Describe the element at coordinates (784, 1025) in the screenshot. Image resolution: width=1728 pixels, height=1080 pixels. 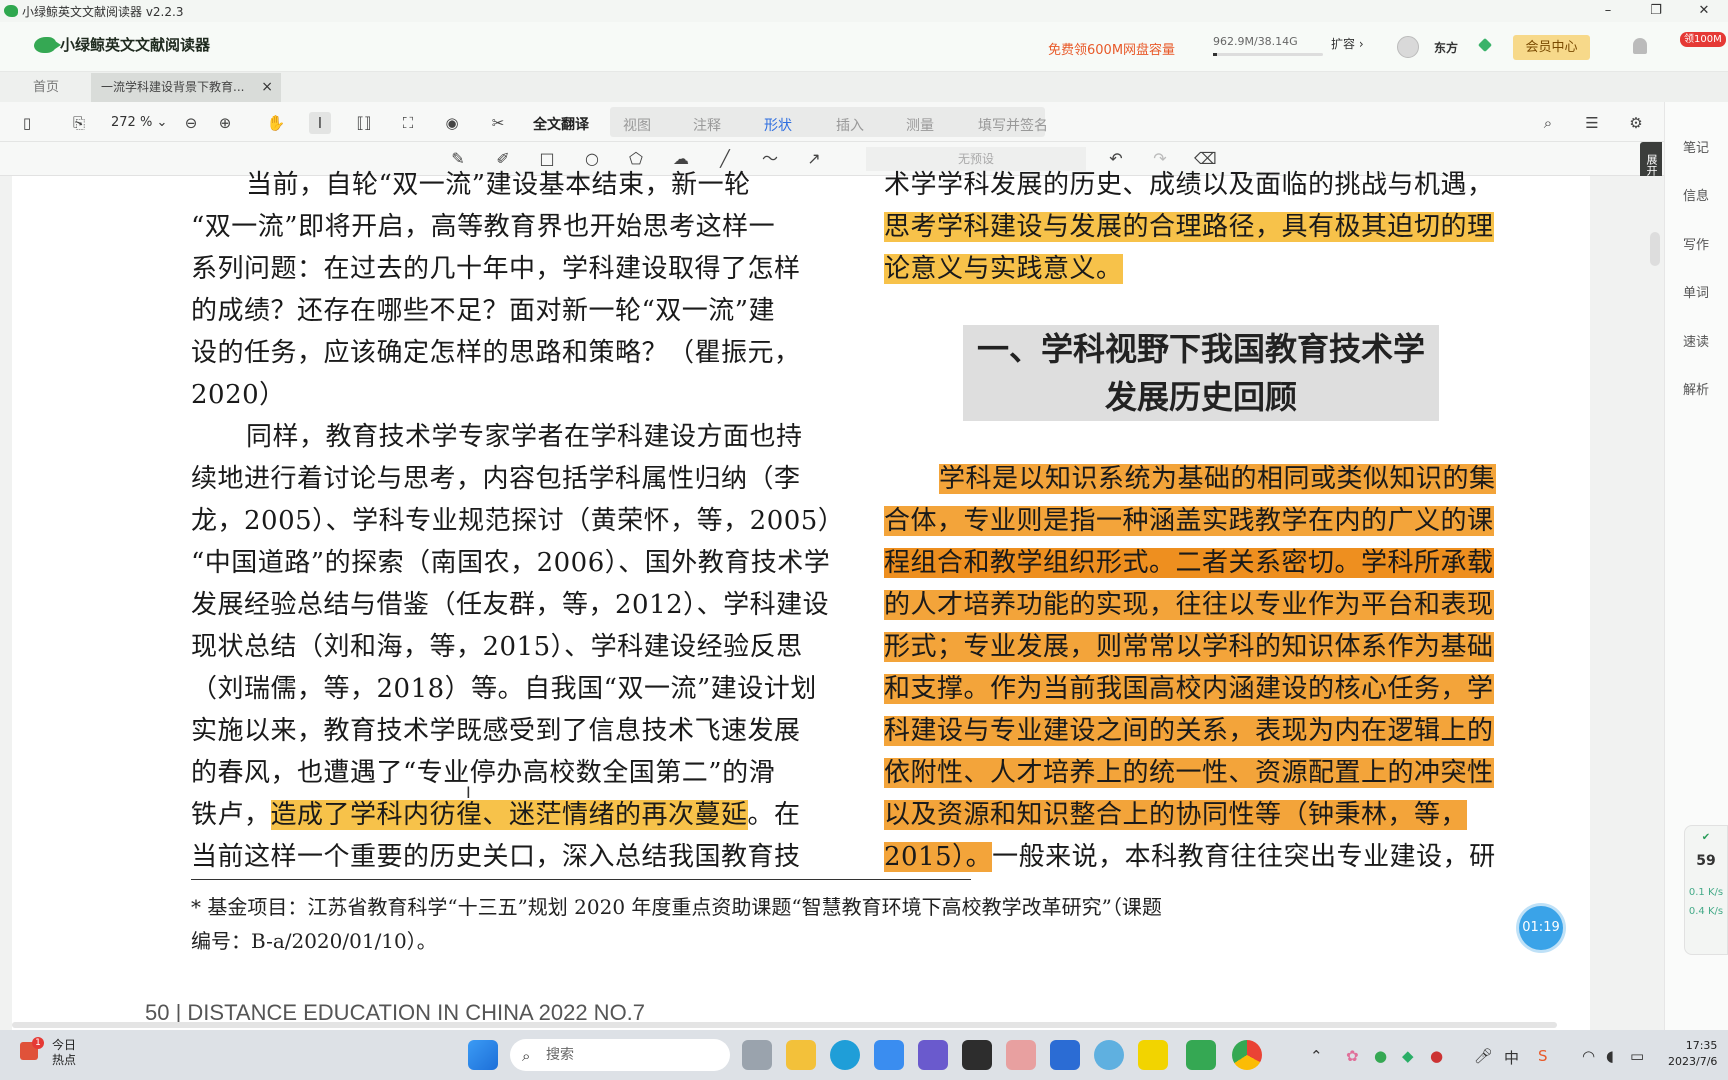
I see `horizontal-scrollbar` at that location.